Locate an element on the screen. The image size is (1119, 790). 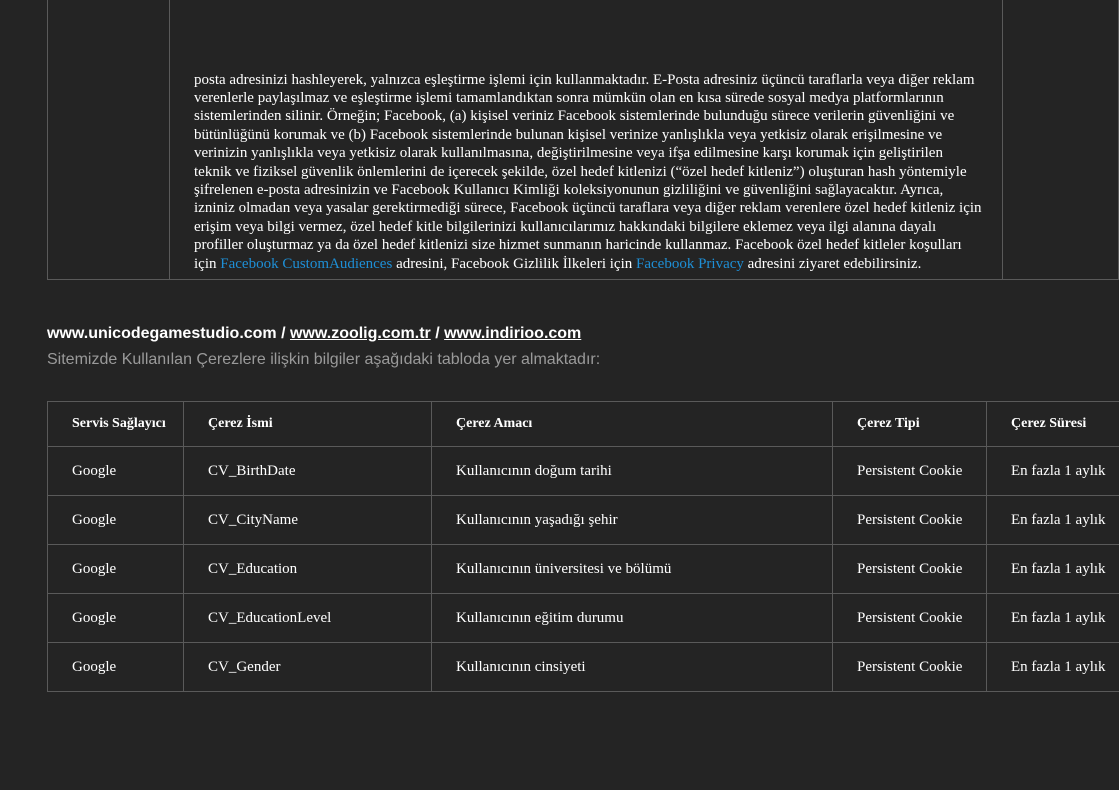
header-cookie-name: Çerez İsmi is located at coordinates (307, 424).